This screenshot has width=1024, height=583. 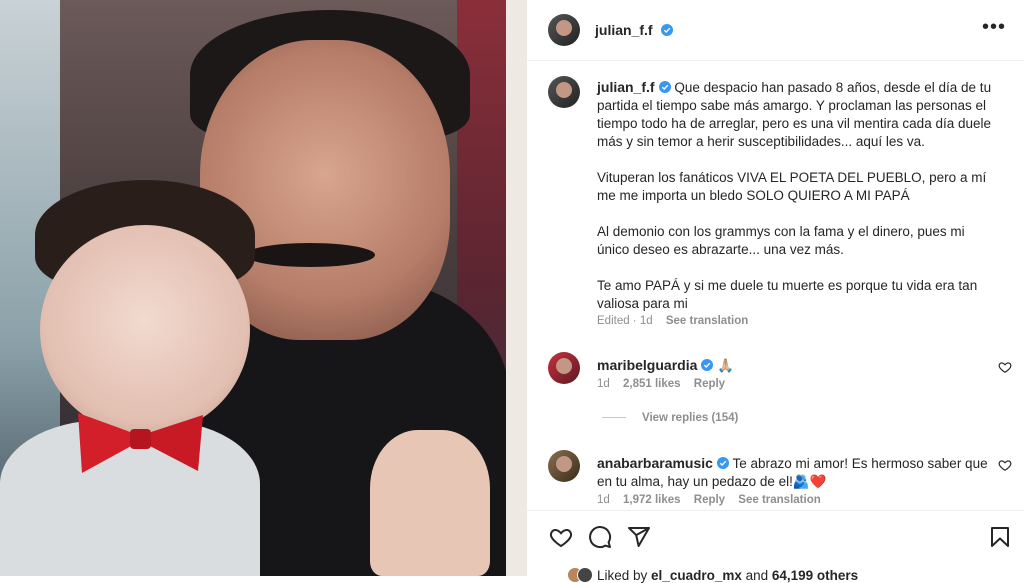 What do you see at coordinates (639, 537) in the screenshot?
I see `share-icon` at bounding box center [639, 537].